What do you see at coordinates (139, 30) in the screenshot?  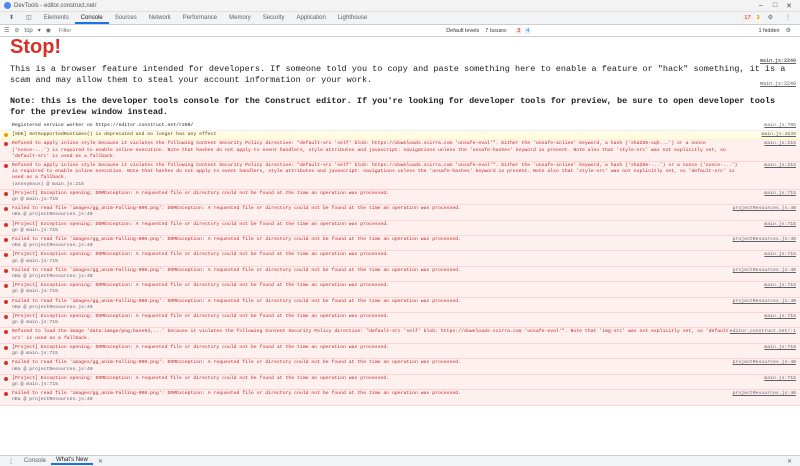 I see `filter-input` at bounding box center [139, 30].